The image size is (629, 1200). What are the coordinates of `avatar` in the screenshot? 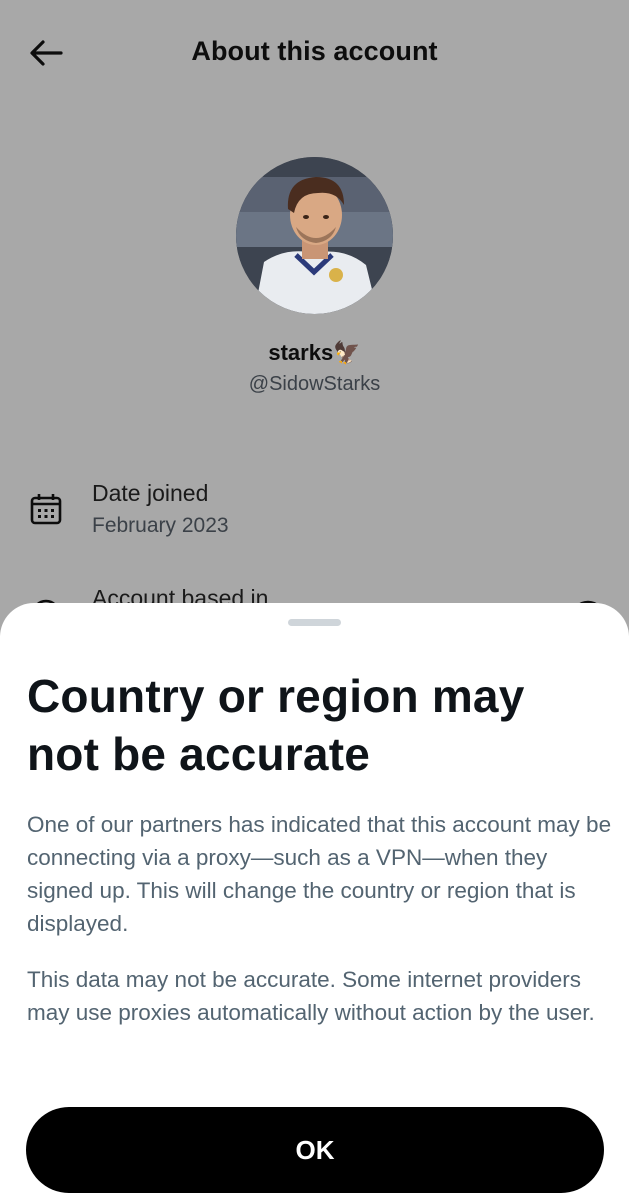 It's located at (314, 235).